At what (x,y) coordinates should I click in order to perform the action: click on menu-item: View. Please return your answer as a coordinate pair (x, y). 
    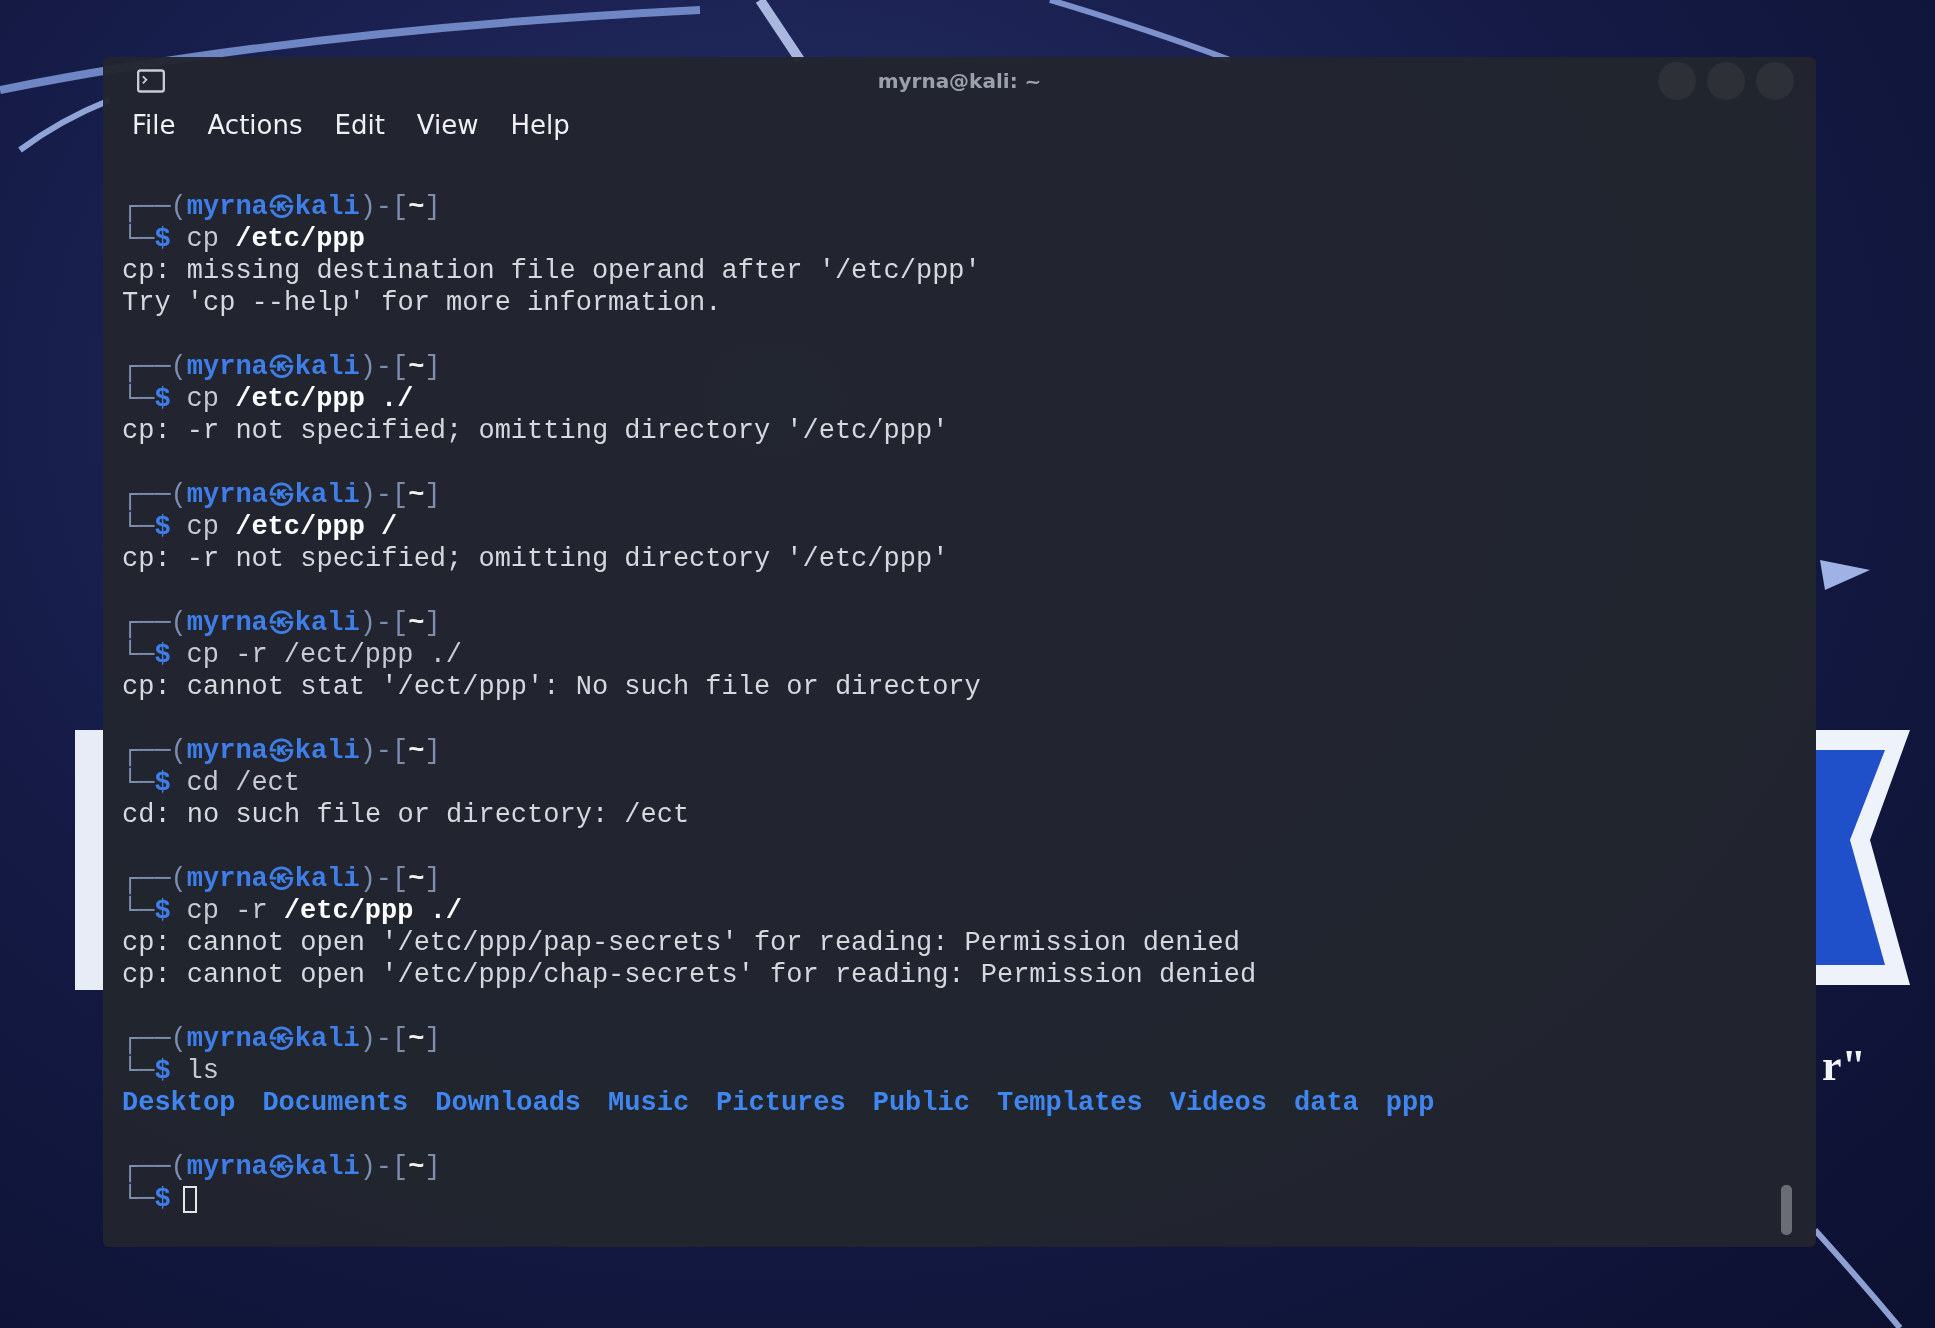
    Looking at the image, I should click on (447, 125).